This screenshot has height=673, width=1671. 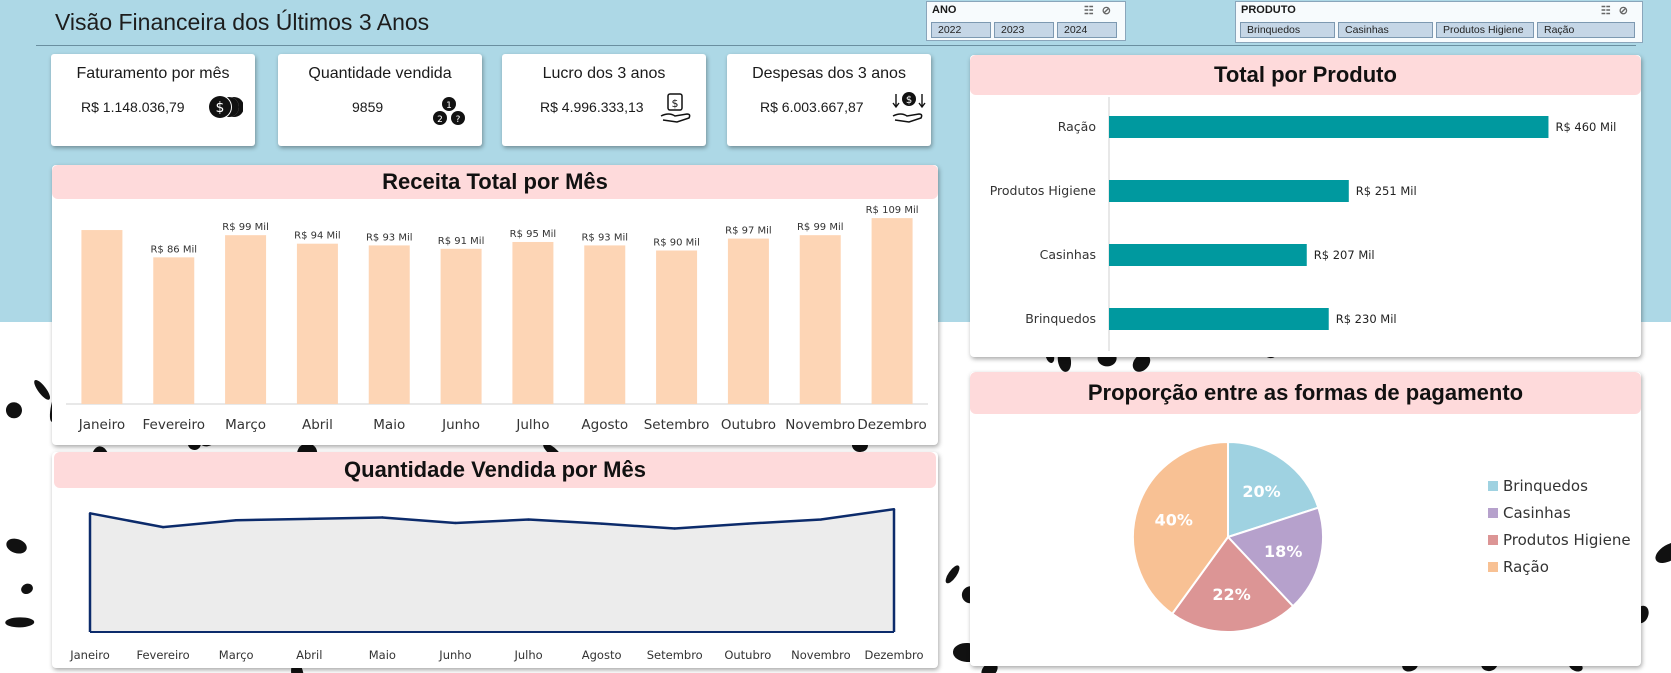 I want to click on slicer-produto-item-produtos-higiene: Produtos Higiene, so click(x=1485, y=30).